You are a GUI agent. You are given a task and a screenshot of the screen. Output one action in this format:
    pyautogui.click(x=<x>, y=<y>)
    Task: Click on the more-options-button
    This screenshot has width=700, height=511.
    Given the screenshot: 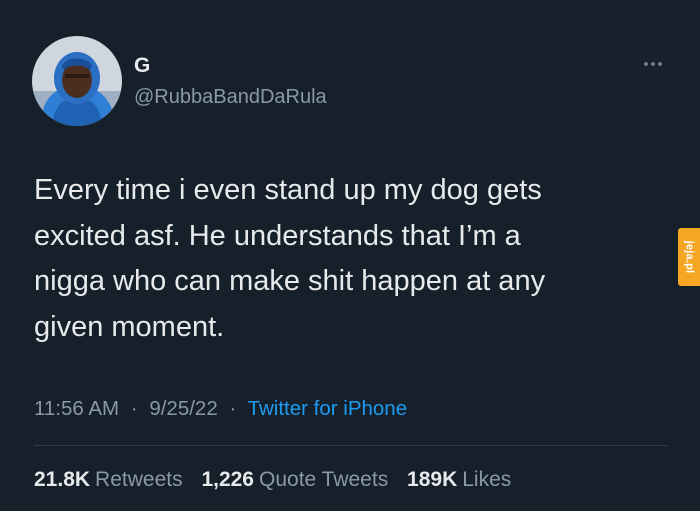 What is the action you would take?
    pyautogui.click(x=653, y=64)
    